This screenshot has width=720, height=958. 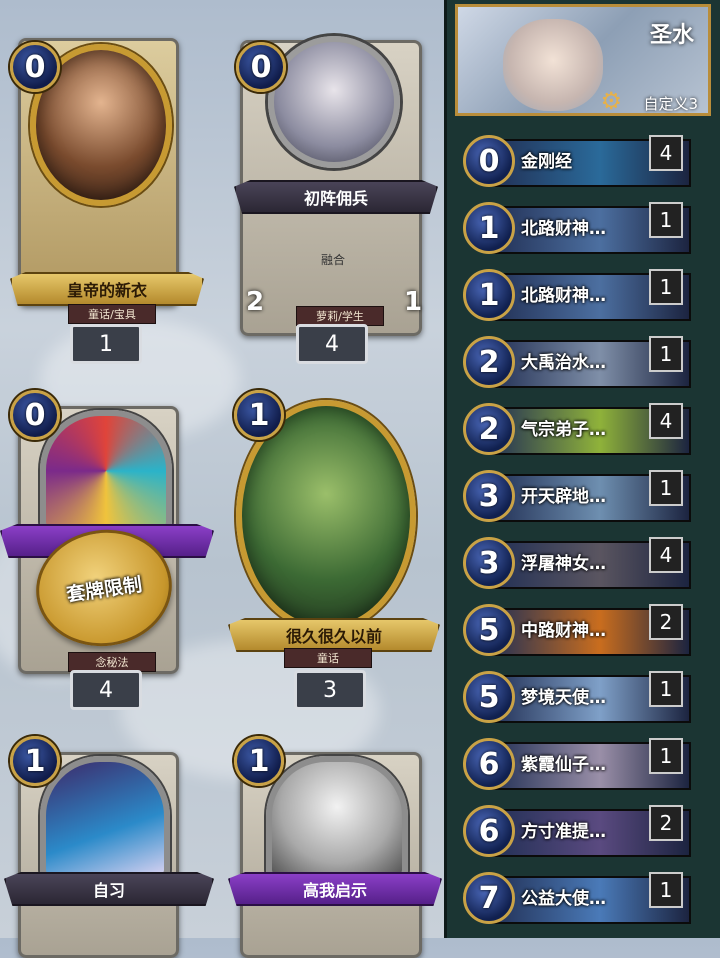 I want to click on collection-card: 1 很久很久以前 童话 3, so click(x=334, y=545).